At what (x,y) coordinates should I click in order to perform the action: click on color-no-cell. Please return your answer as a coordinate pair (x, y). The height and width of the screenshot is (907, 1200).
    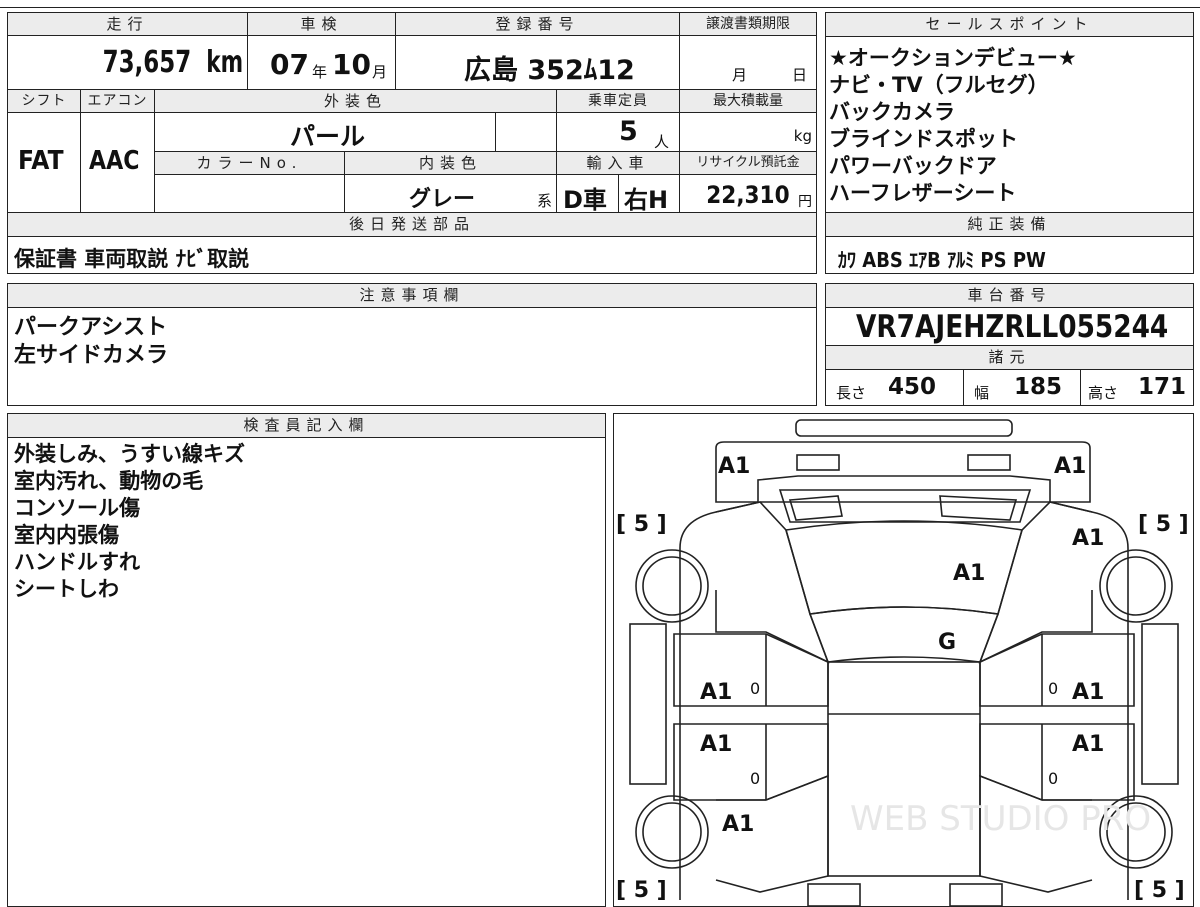
    Looking at the image, I should click on (249, 193).